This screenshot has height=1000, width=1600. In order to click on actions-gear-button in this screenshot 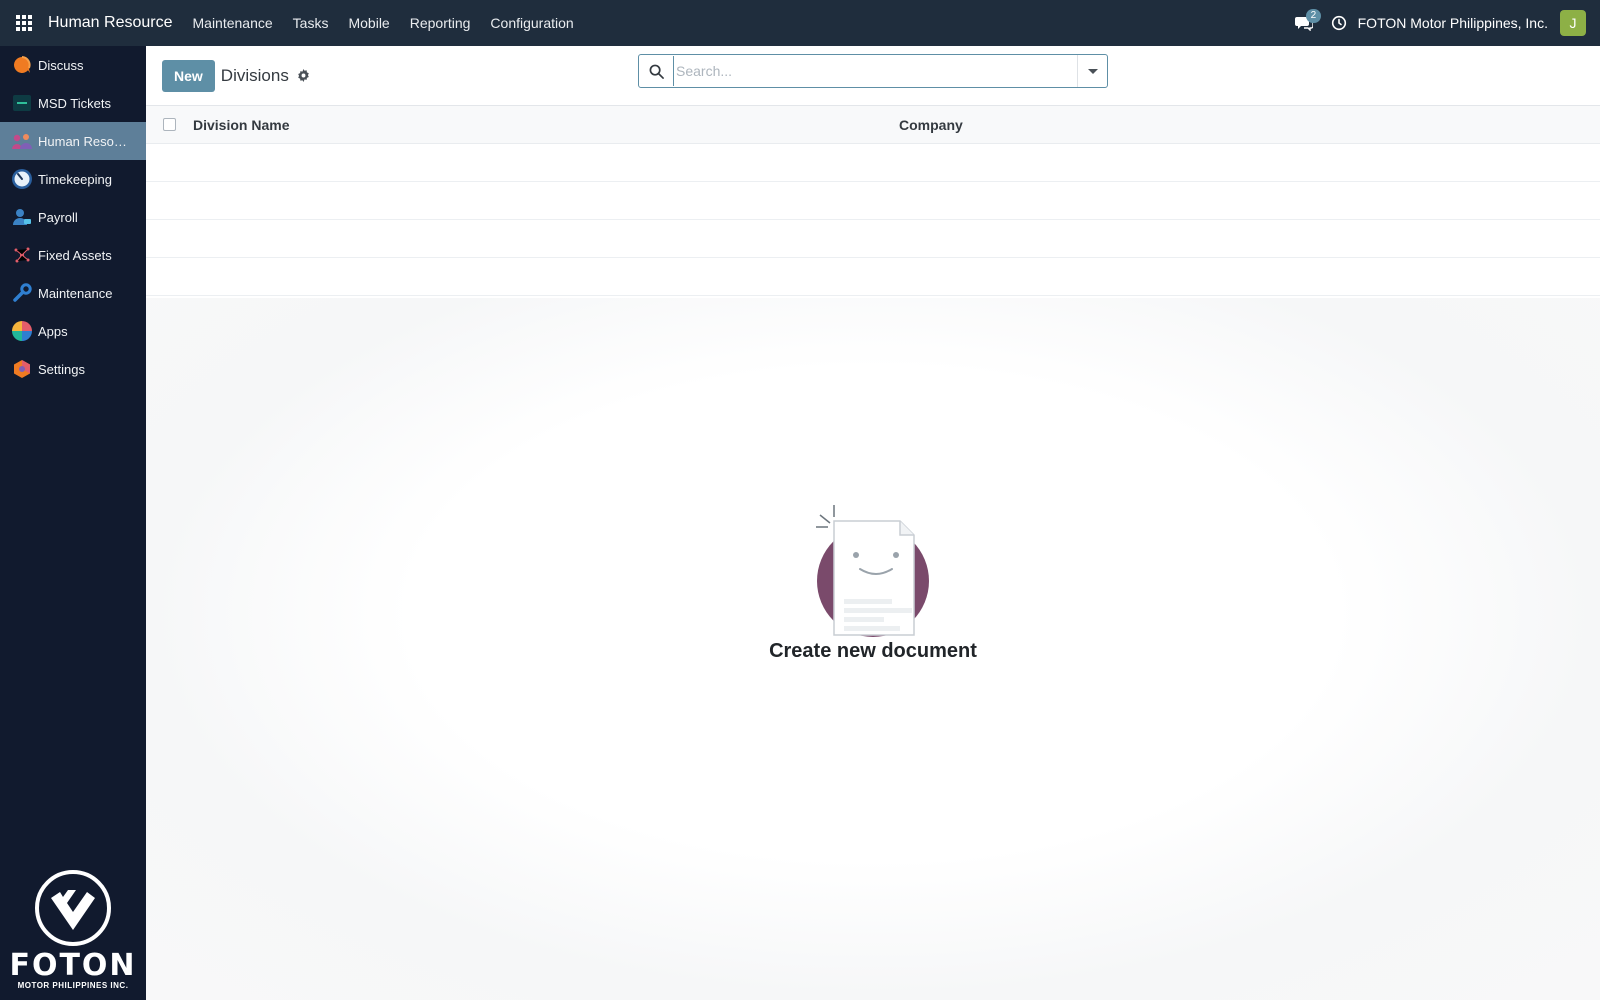, I will do `click(303, 75)`.